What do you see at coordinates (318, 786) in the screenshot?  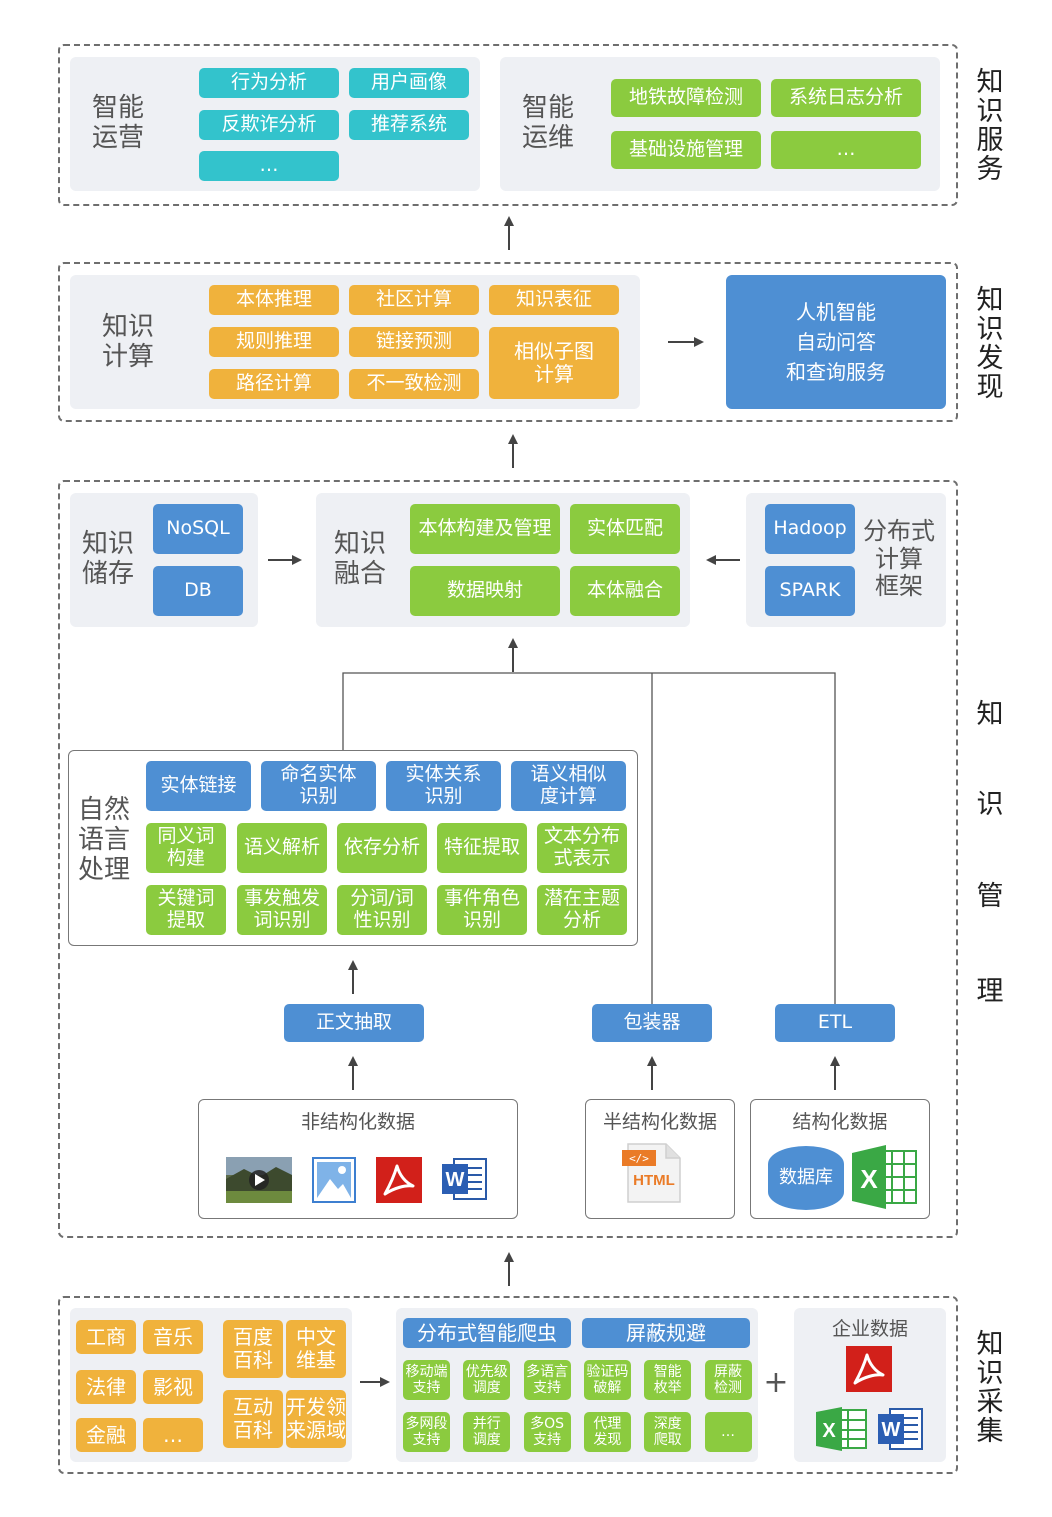 I see `nlp-ner: 命名实体 识别` at bounding box center [318, 786].